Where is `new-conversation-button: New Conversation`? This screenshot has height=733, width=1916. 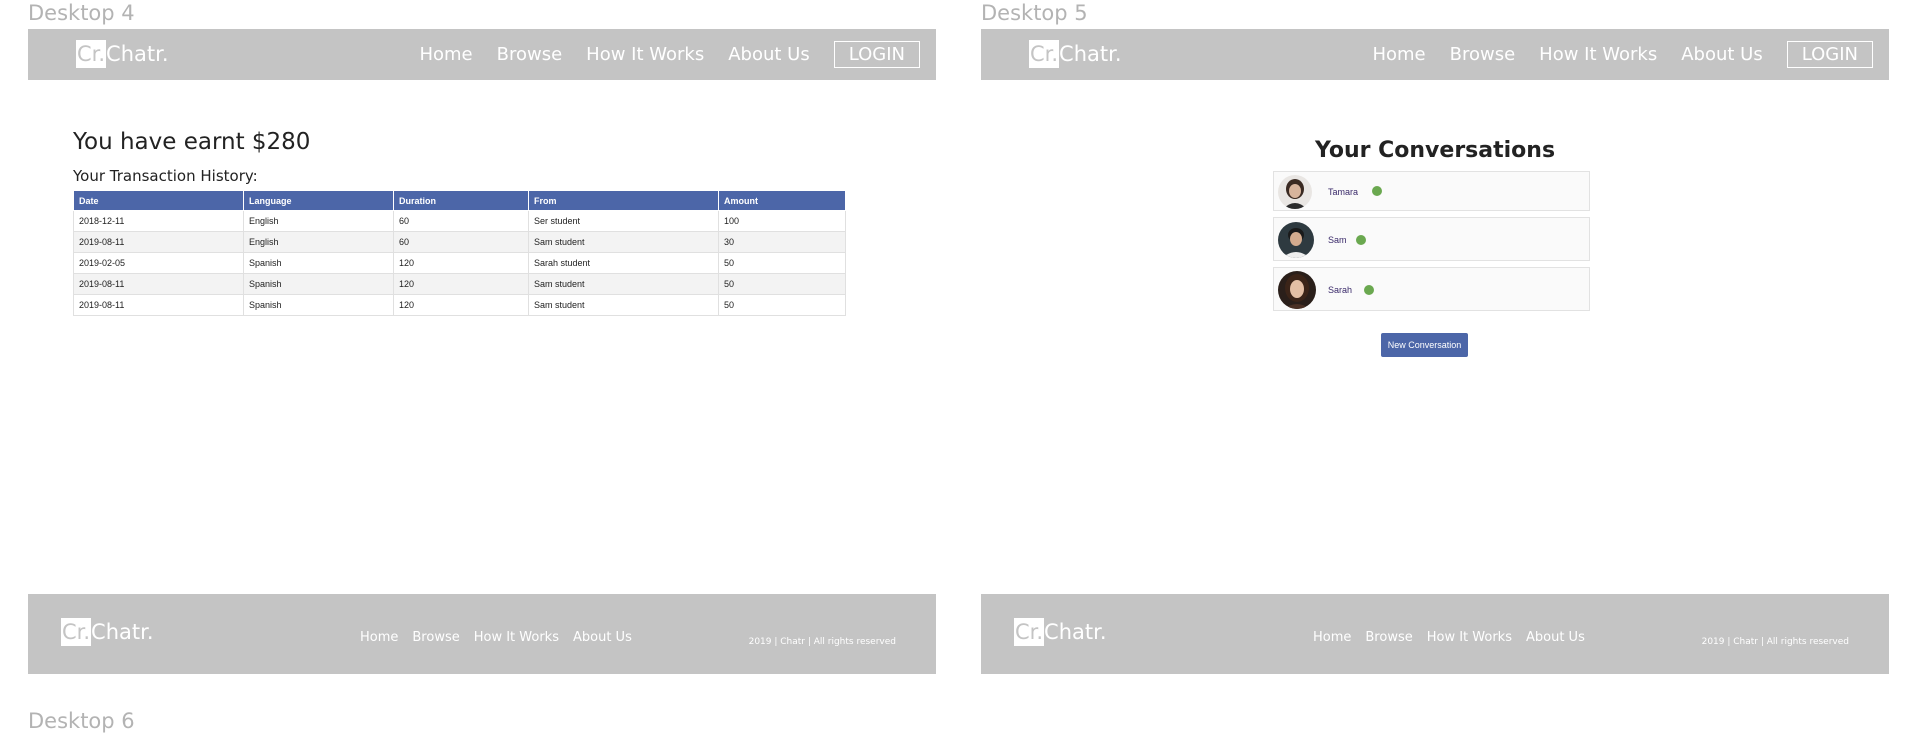 new-conversation-button: New Conversation is located at coordinates (1424, 345).